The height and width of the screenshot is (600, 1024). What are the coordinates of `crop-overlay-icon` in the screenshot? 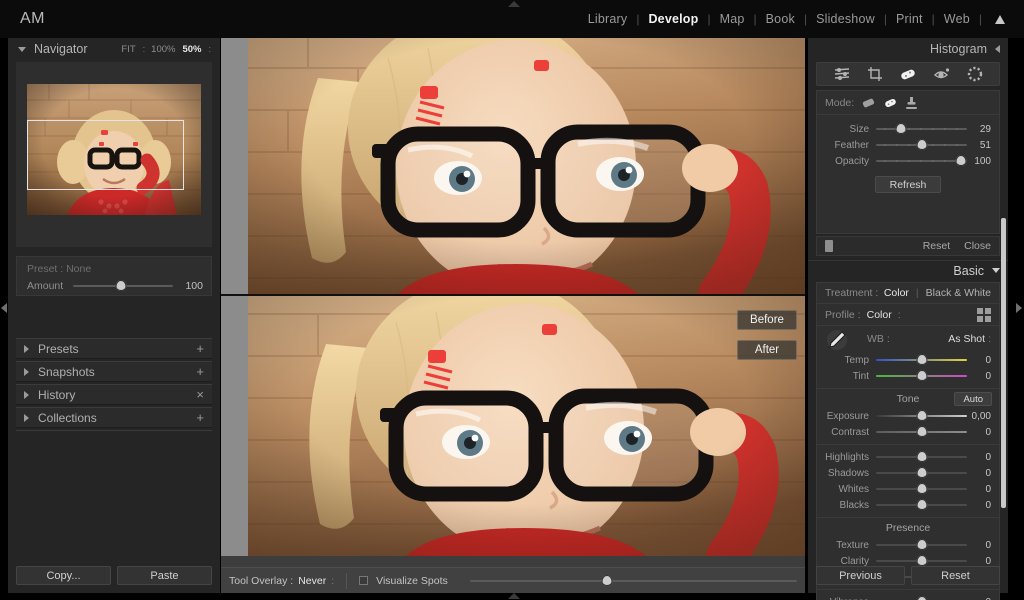 It's located at (875, 74).